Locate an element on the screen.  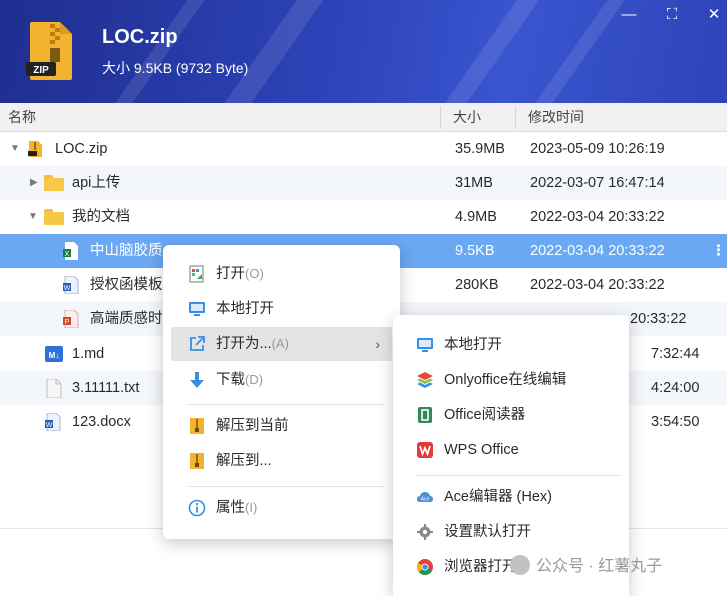
wechat-icon is located at coordinates (520, 565).